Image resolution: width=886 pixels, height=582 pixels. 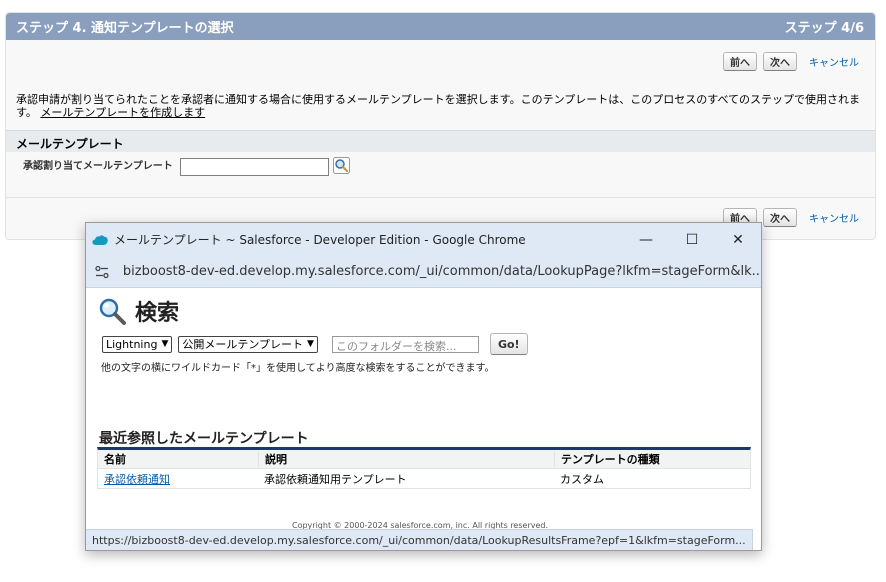 What do you see at coordinates (178, 479) in the screenshot?
I see `template-name-cell: 承認依頼通知` at bounding box center [178, 479].